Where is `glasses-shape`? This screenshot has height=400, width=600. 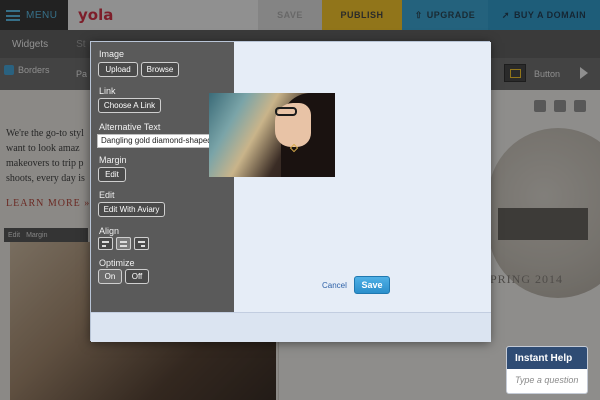 glasses-shape is located at coordinates (286, 111).